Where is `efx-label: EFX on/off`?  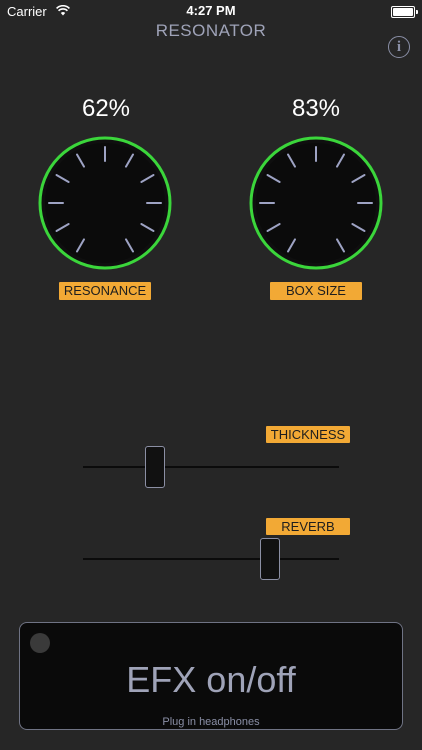
efx-label: EFX on/off is located at coordinates (211, 679).